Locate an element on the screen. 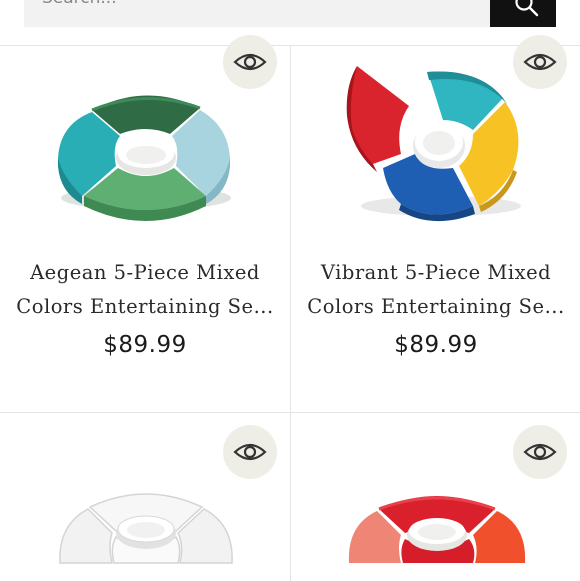 The width and height of the screenshot is (580, 581). search-icon is located at coordinates (527, 8).